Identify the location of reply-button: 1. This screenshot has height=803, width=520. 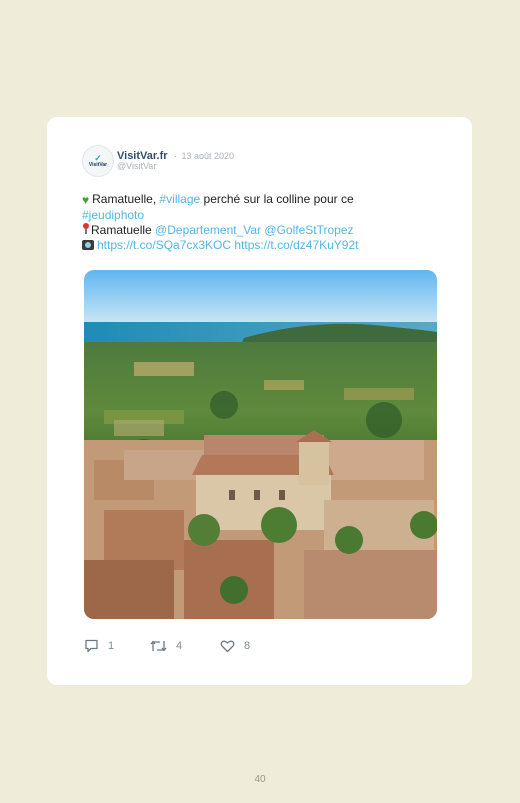
(99, 646).